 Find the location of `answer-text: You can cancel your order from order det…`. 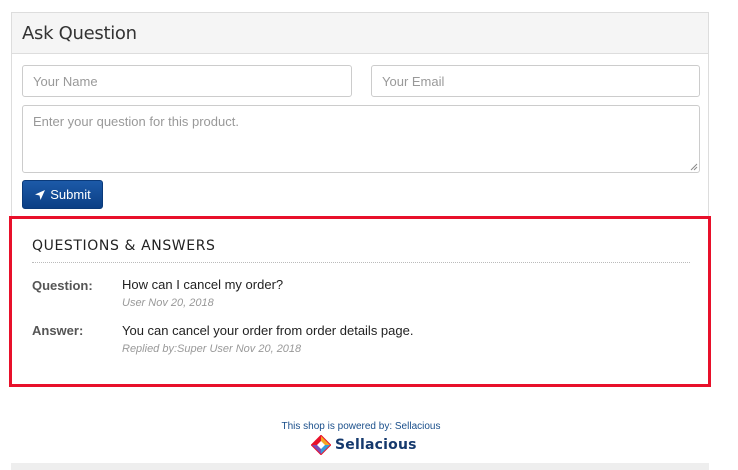

answer-text: You can cancel your order from order det… is located at coordinates (268, 330).